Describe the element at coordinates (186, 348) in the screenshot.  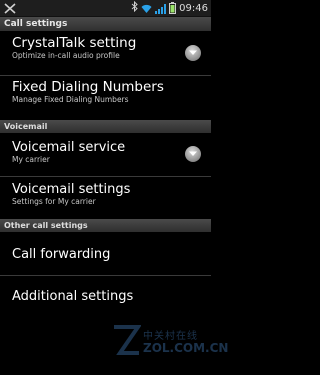
I see `watermark-text-en: ZOL.COM.CN` at that location.